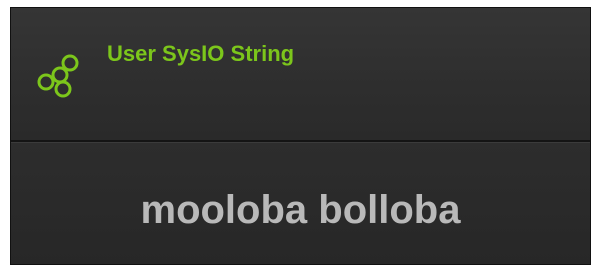  I want to click on widget-title: User SysIO String, so click(201, 53).